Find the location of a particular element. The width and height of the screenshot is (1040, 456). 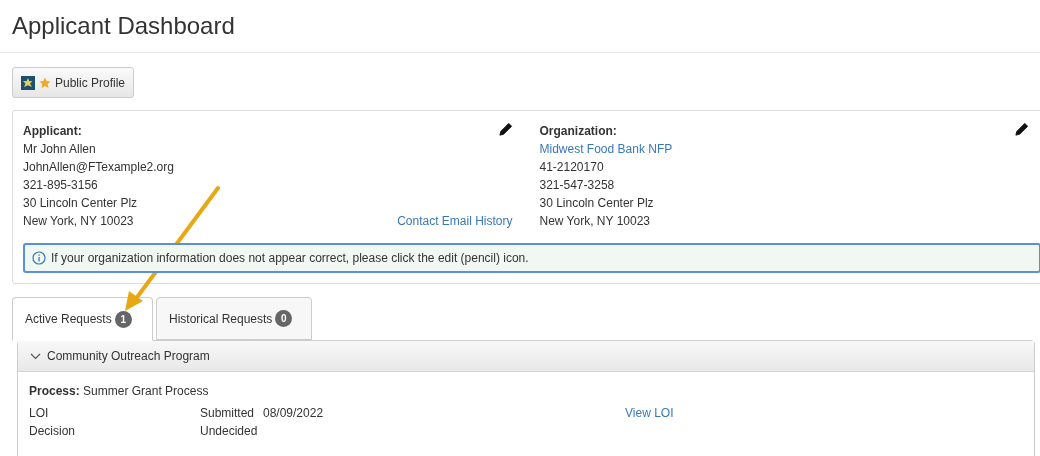

organization-detail: 41-2120170 is located at coordinates (571, 167).